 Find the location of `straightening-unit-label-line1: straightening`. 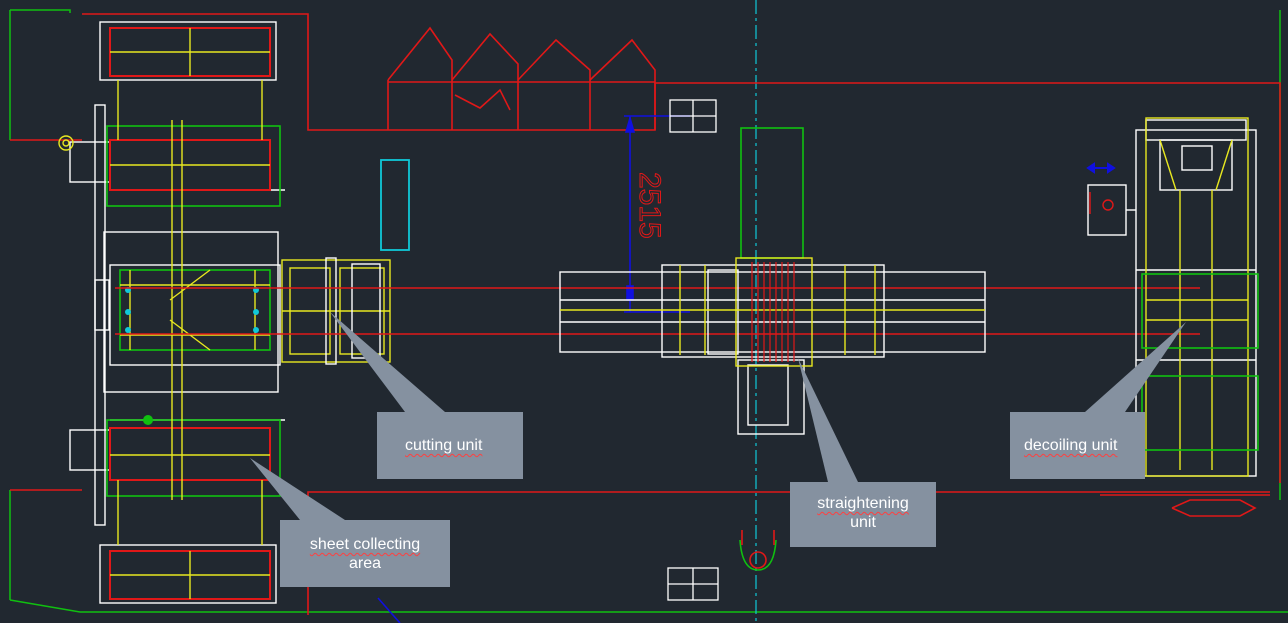

straightening-unit-label-line1: straightening is located at coordinates (863, 503).